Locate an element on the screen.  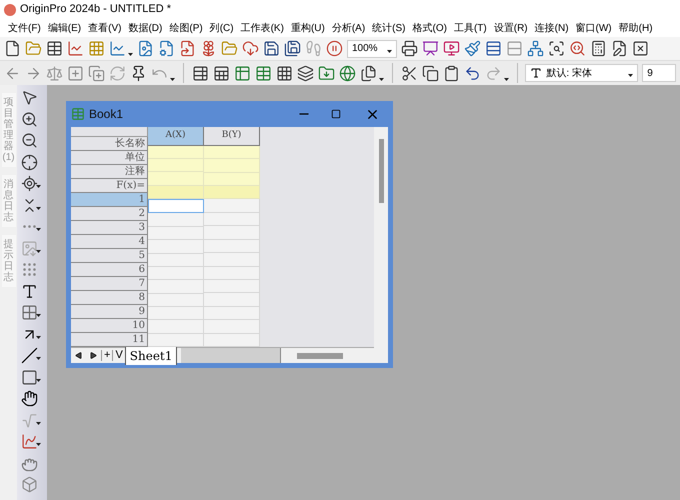
flower-icon is located at coordinates (208, 48).